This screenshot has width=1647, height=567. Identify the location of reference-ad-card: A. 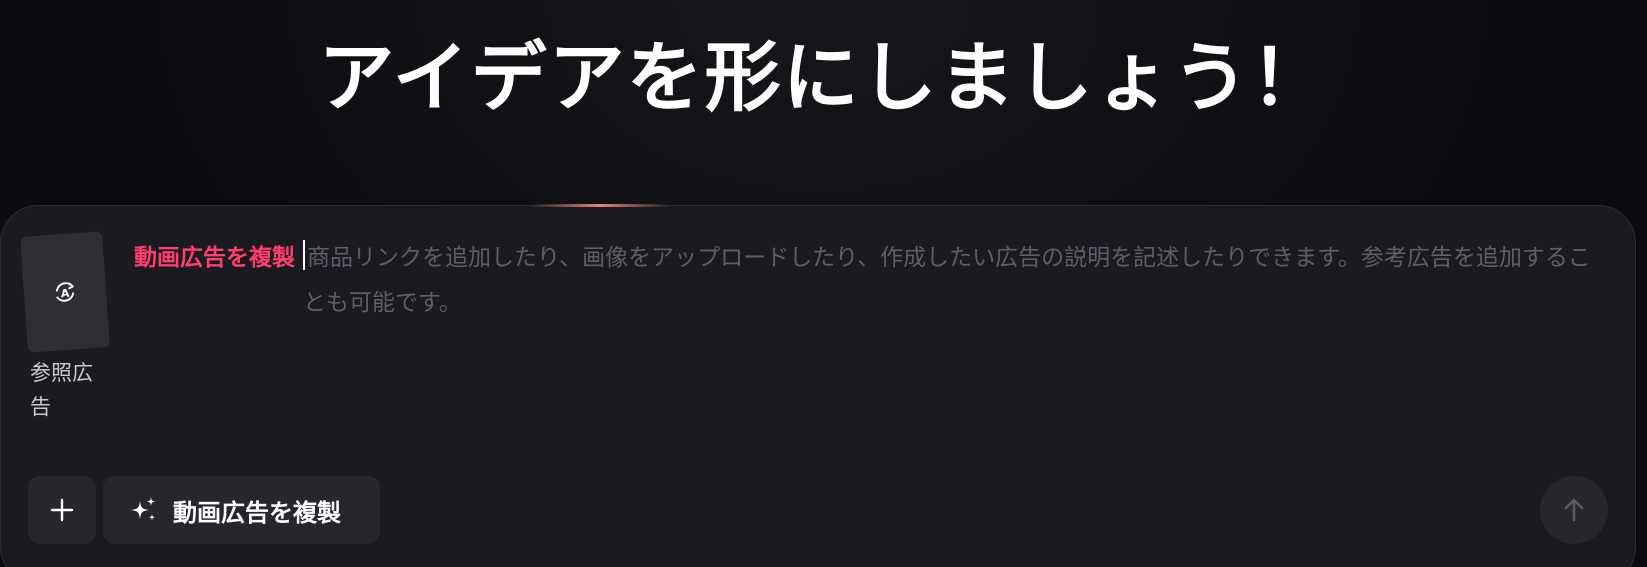
(65, 292).